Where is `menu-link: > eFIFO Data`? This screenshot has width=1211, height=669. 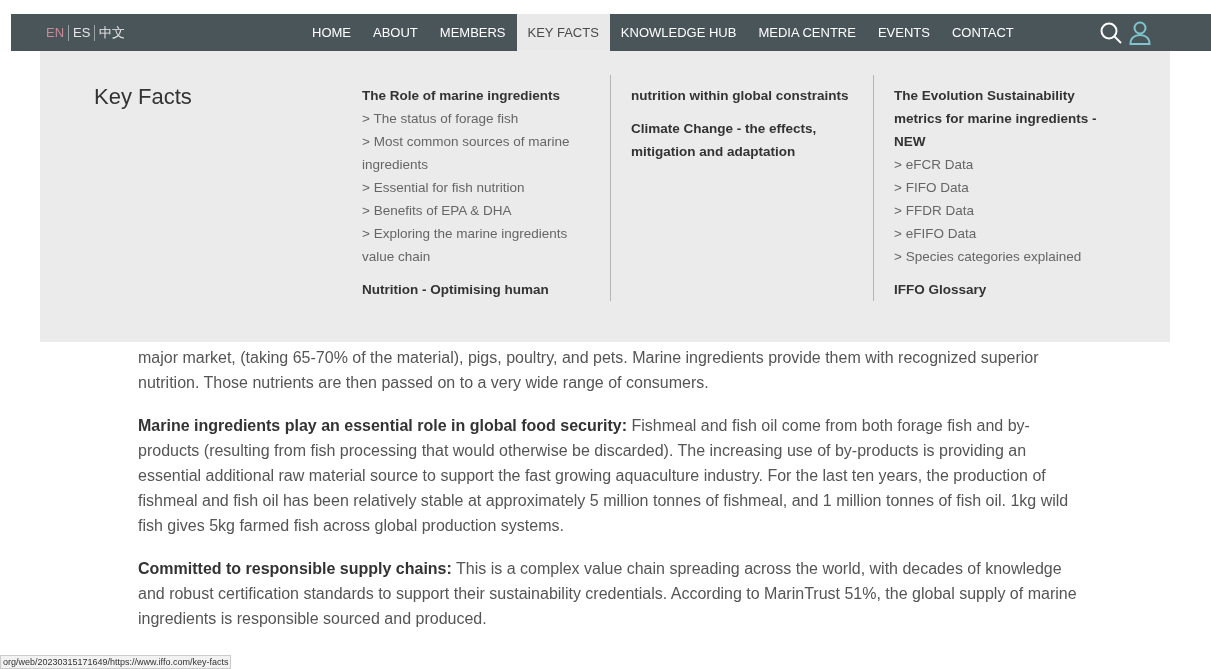 menu-link: > eFIFO Data is located at coordinates (1007, 233).